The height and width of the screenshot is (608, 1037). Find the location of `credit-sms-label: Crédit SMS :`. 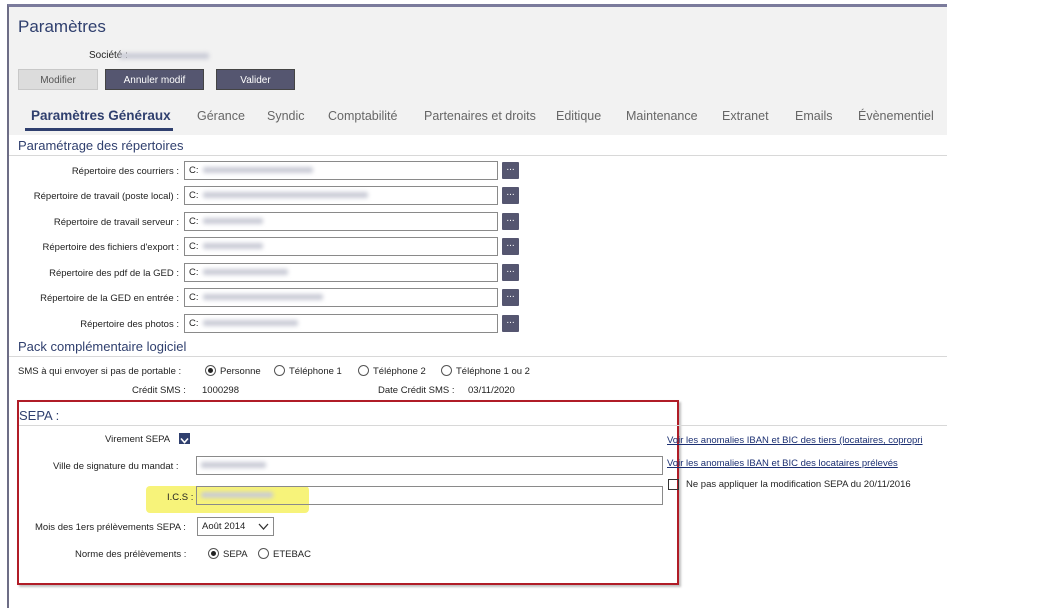

credit-sms-label: Crédit SMS : is located at coordinates (159, 390).